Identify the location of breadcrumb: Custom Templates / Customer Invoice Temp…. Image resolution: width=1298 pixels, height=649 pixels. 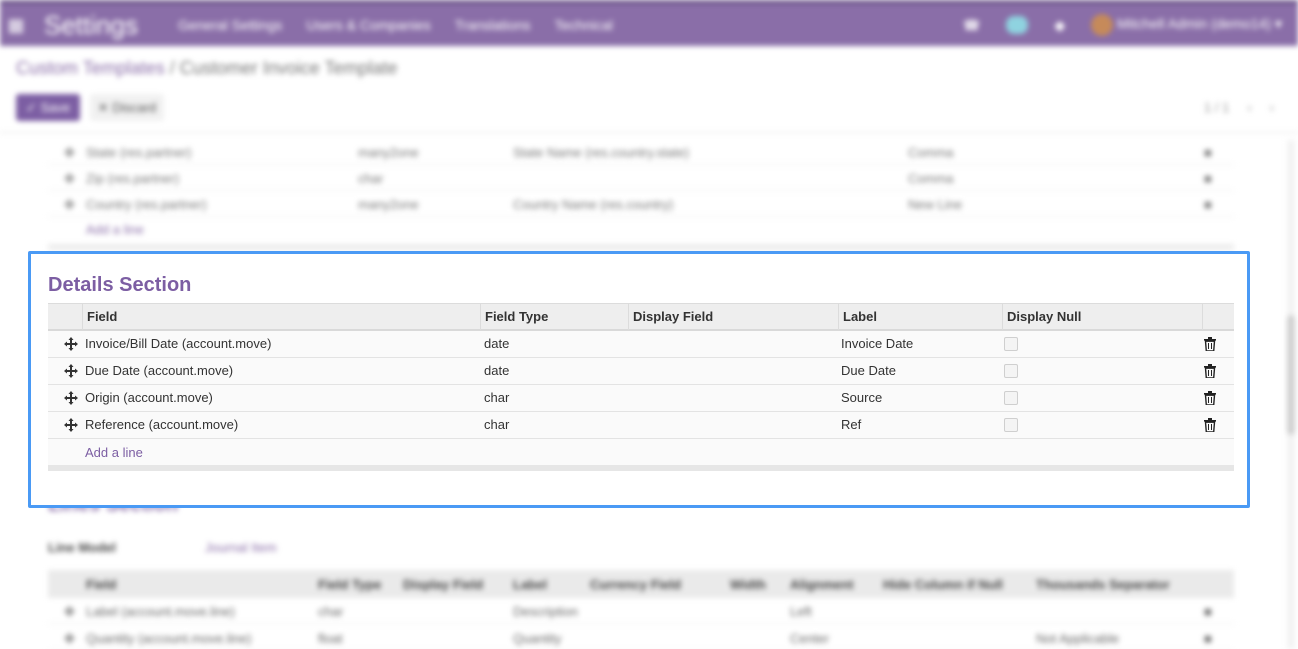
(207, 68).